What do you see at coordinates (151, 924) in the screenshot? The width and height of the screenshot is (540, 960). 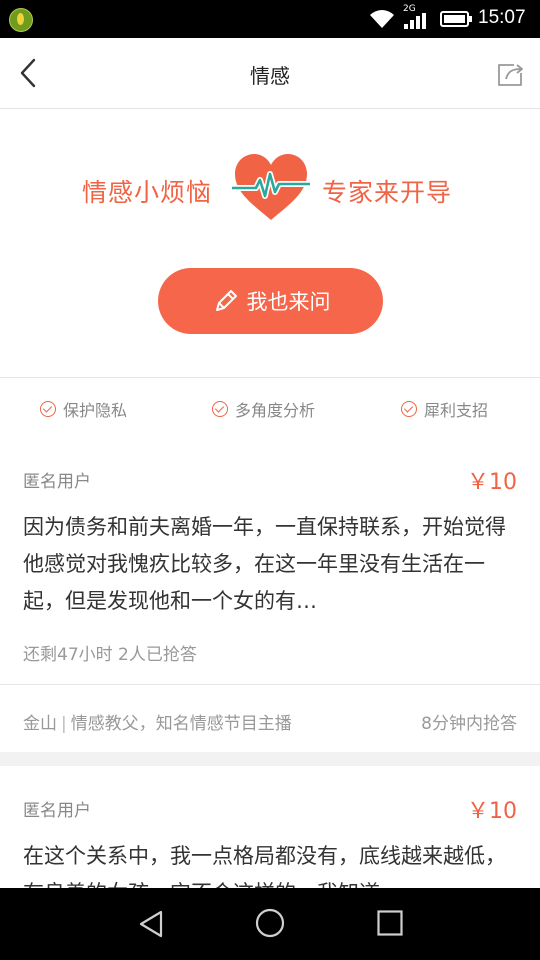 I see `nav-back-icon` at bounding box center [151, 924].